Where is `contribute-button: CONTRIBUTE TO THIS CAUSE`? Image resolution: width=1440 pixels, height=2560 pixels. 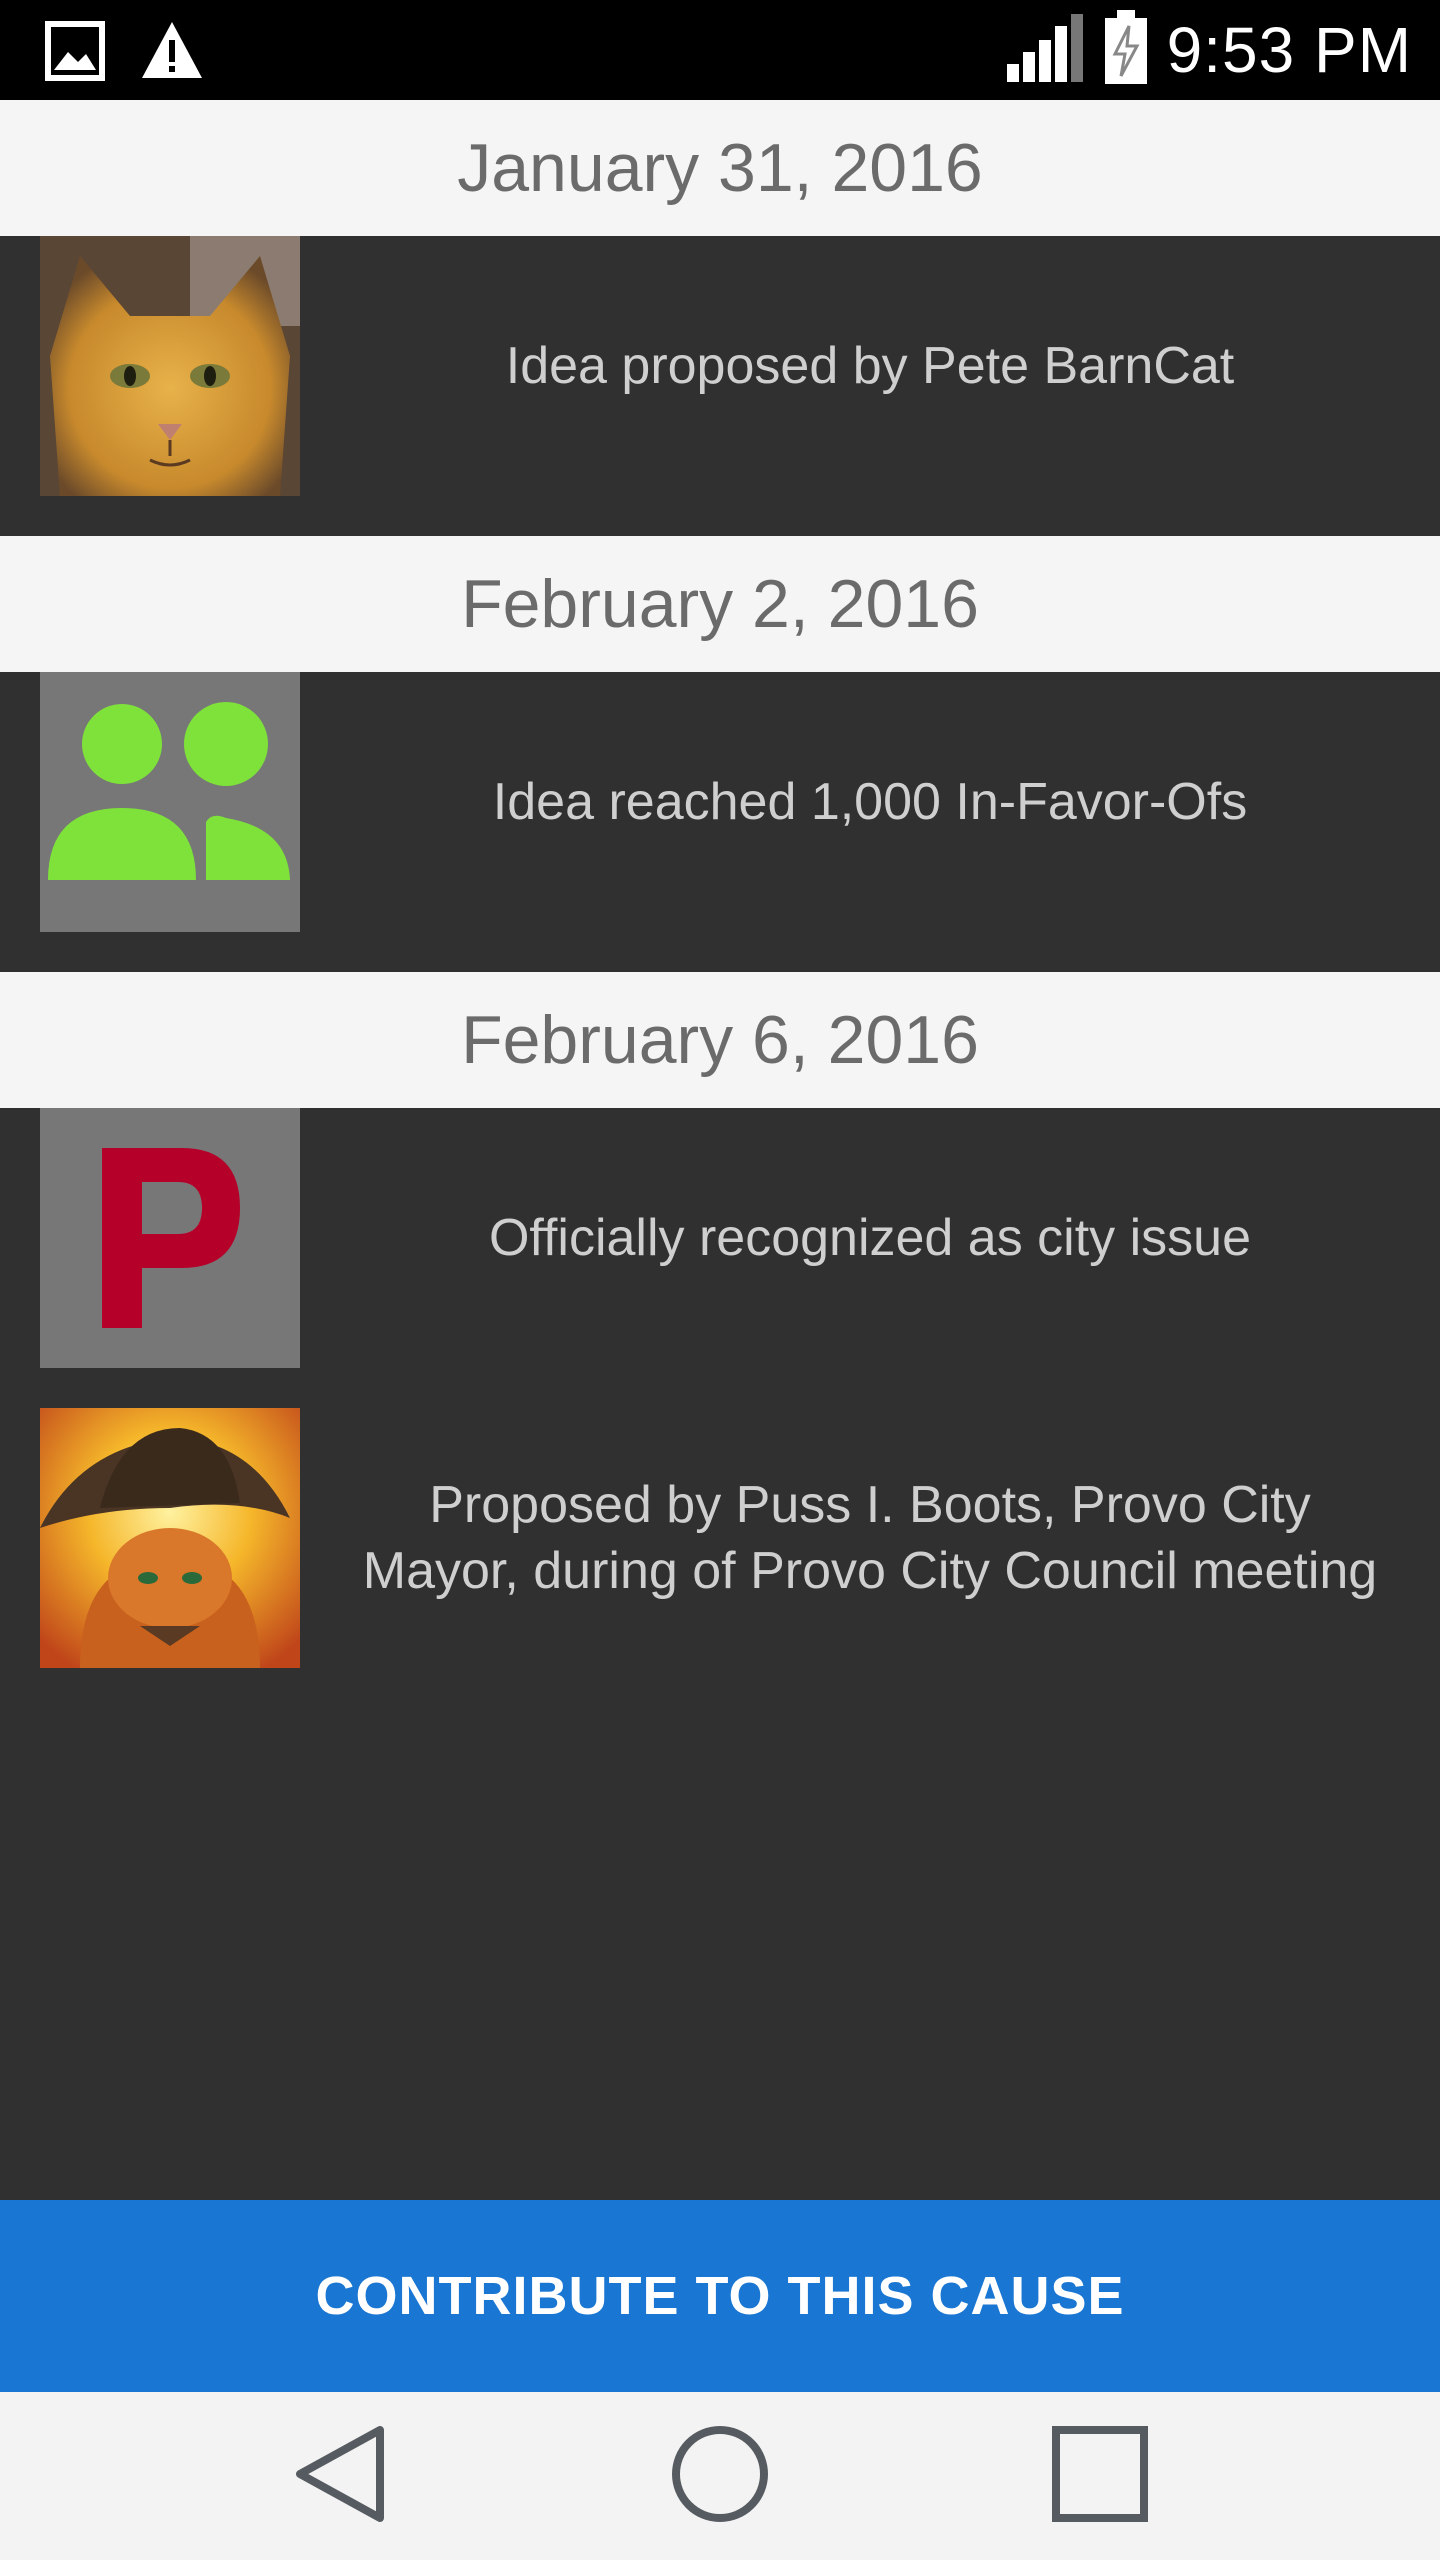 contribute-button: CONTRIBUTE TO THIS CAUSE is located at coordinates (720, 2296).